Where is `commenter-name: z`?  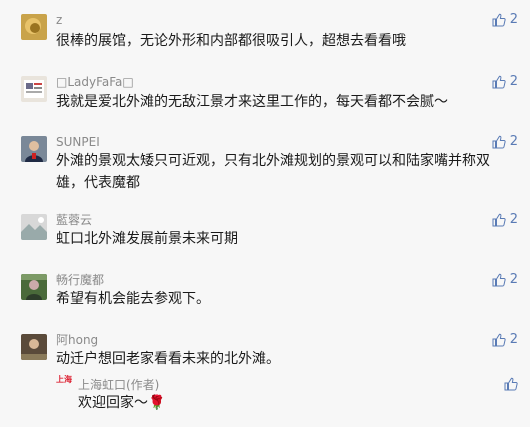
commenter-name: z is located at coordinates (59, 20).